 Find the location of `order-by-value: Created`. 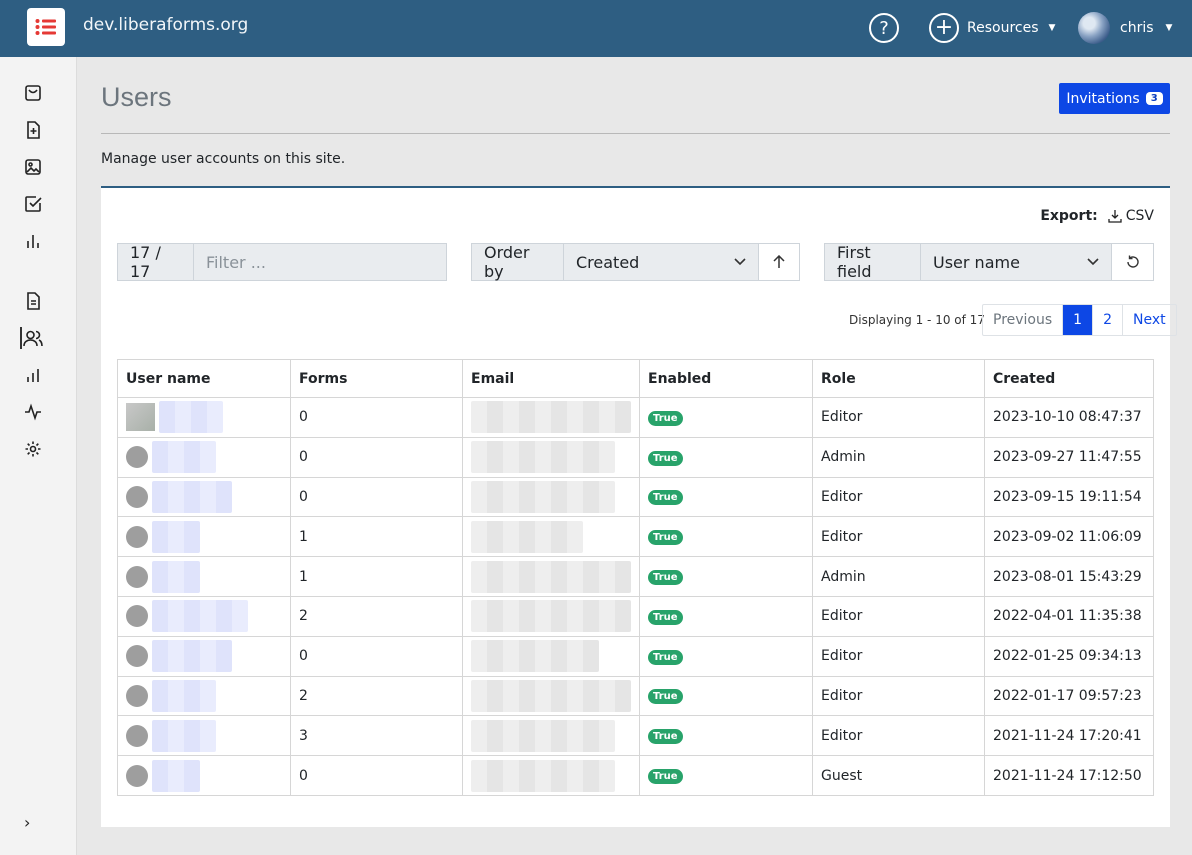

order-by-value: Created is located at coordinates (608, 262).